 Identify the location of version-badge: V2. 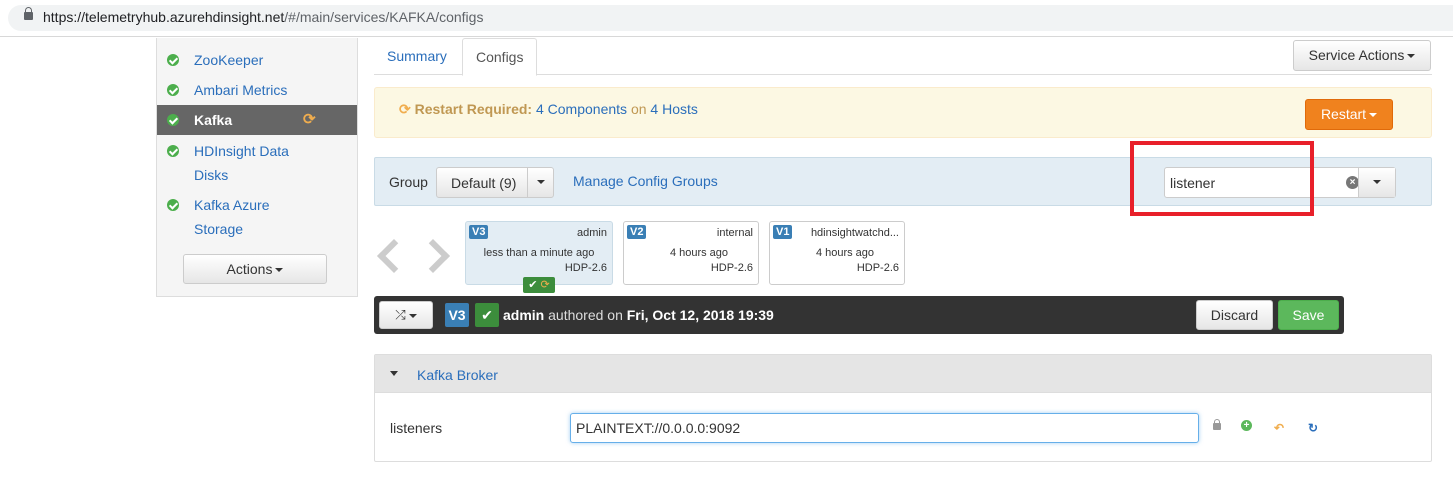
(637, 232).